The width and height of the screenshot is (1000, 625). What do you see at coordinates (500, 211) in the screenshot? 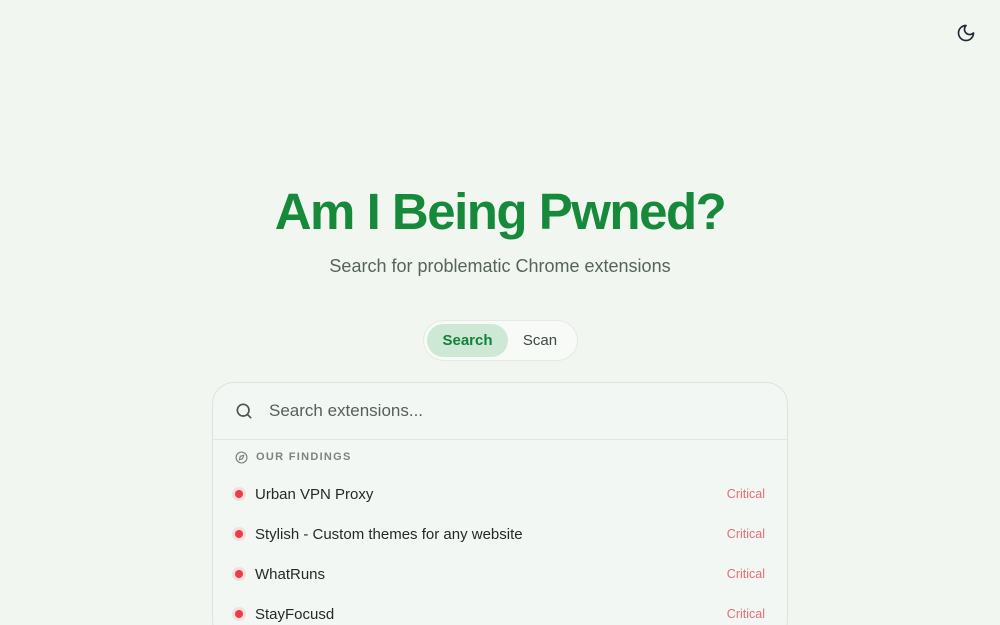
I see `page-title: Am I Being Pwned?` at bounding box center [500, 211].